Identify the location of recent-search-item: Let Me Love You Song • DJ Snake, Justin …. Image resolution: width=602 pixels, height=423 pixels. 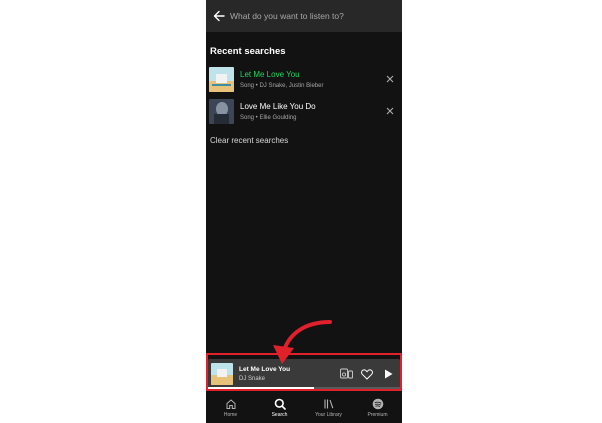
(304, 79).